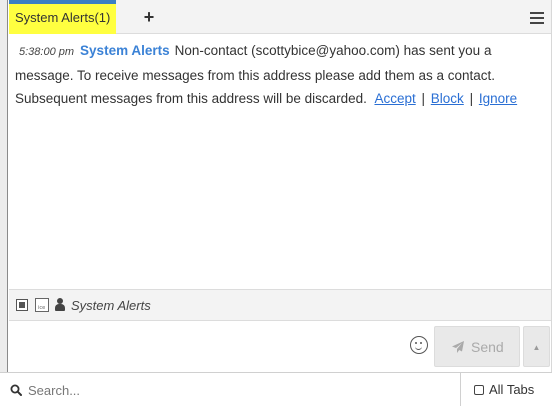 The width and height of the screenshot is (552, 406). I want to click on search-bar: All Tabs, so click(276, 389).